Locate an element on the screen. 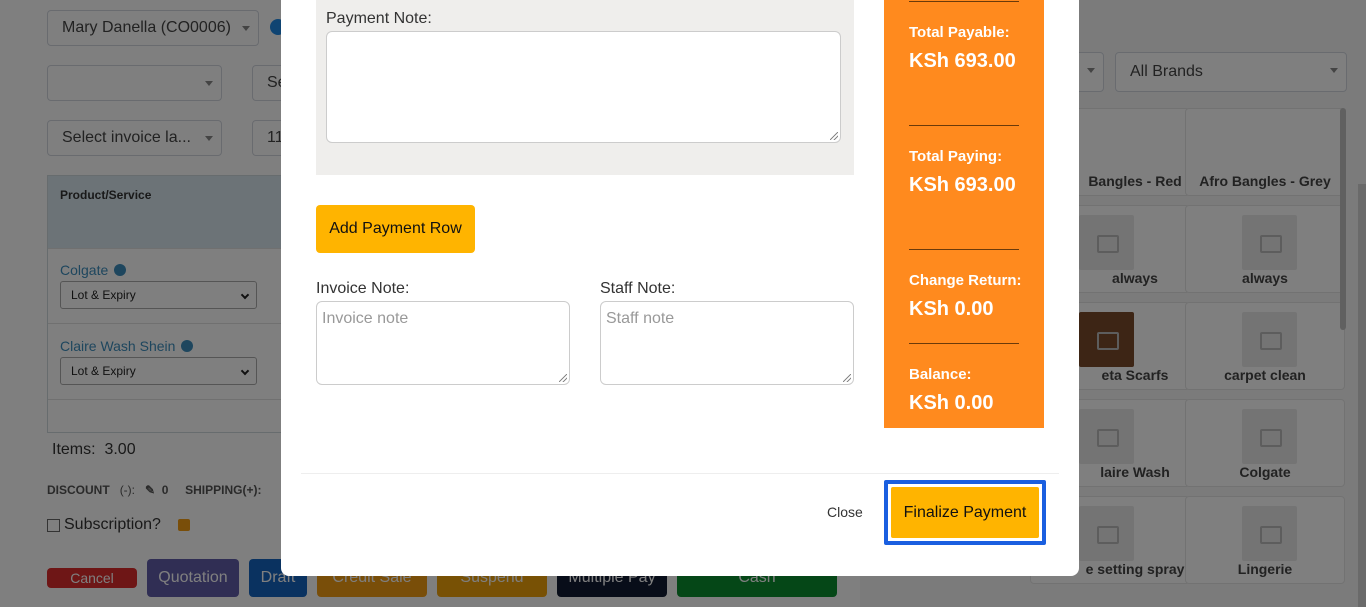 Image resolution: width=1366 pixels, height=607 pixels. payment-note-label: Payment Note: is located at coordinates (379, 18).